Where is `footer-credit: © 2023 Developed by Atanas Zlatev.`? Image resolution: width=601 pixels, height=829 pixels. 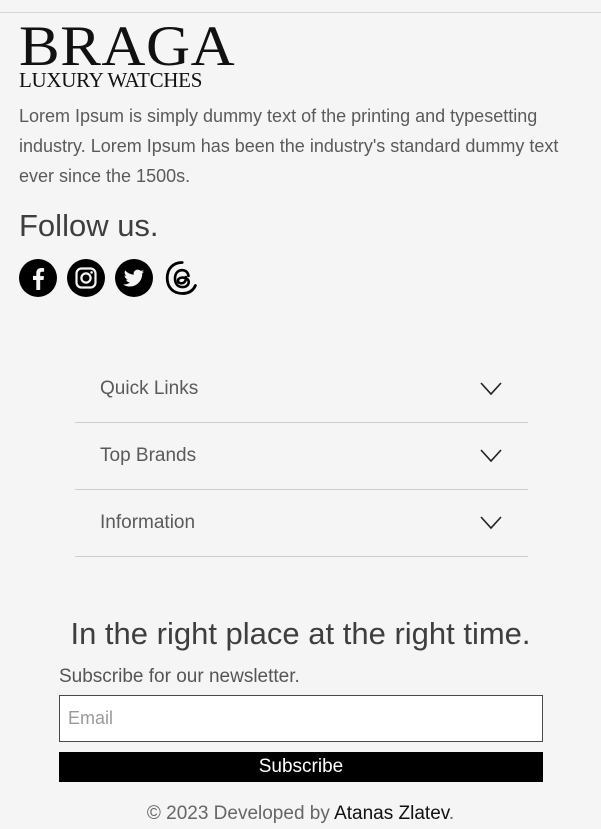 footer-credit: © 2023 Developed by Atanas Zlatev. is located at coordinates (300, 814).